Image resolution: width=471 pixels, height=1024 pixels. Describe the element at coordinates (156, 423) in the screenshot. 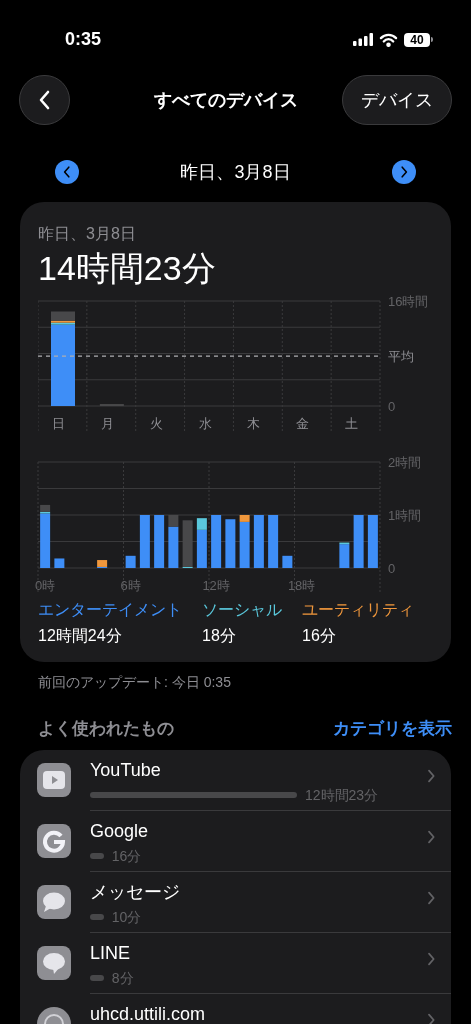

I see `axis-label: 火` at that location.